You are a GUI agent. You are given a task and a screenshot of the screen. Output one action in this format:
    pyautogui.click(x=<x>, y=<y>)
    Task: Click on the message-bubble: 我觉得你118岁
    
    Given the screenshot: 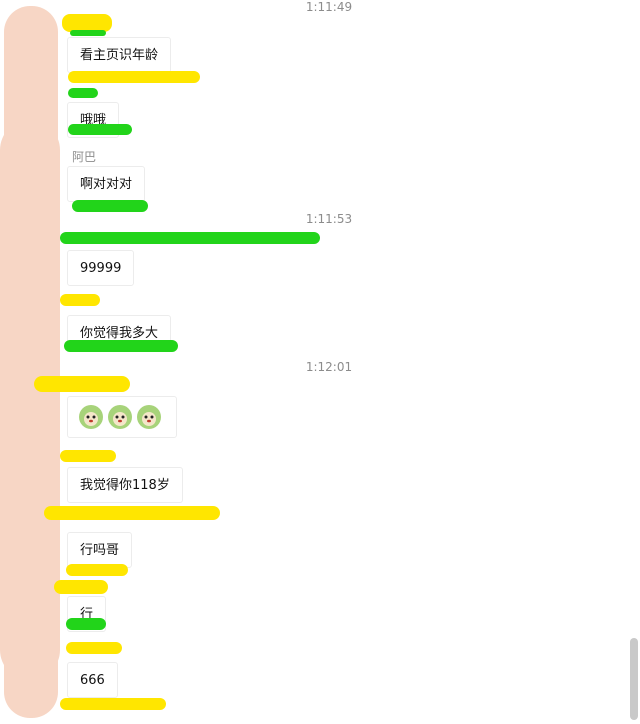 What is the action you would take?
    pyautogui.click(x=125, y=485)
    